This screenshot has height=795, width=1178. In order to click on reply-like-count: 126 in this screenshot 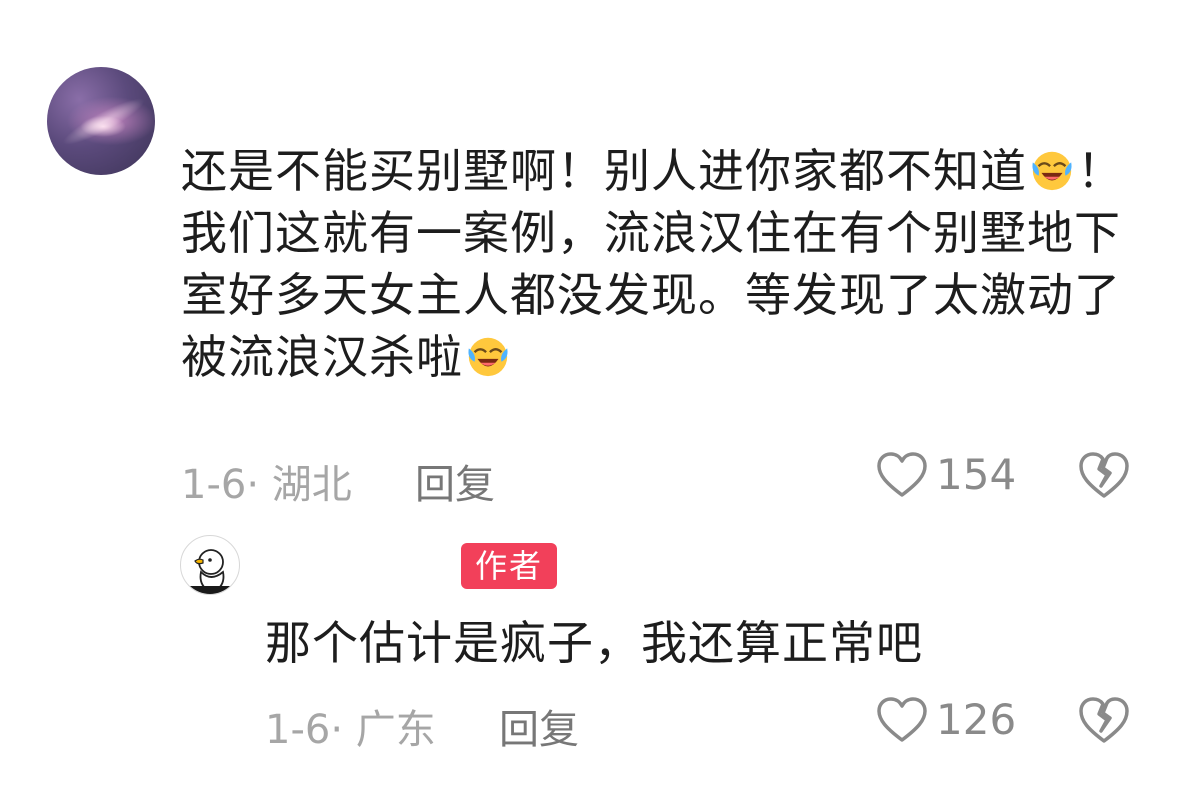, I will do `click(976, 719)`.